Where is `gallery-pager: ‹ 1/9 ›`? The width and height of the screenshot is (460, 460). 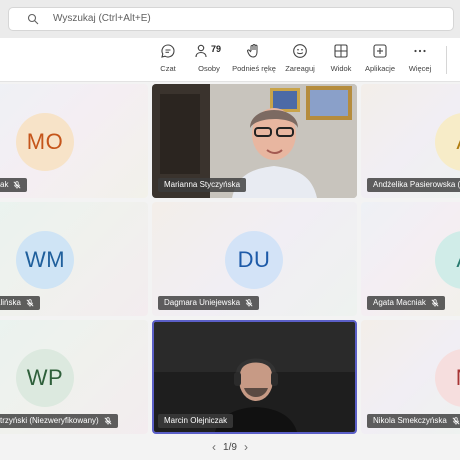
gallery-pager: ‹ 1/9 › is located at coordinates (230, 447).